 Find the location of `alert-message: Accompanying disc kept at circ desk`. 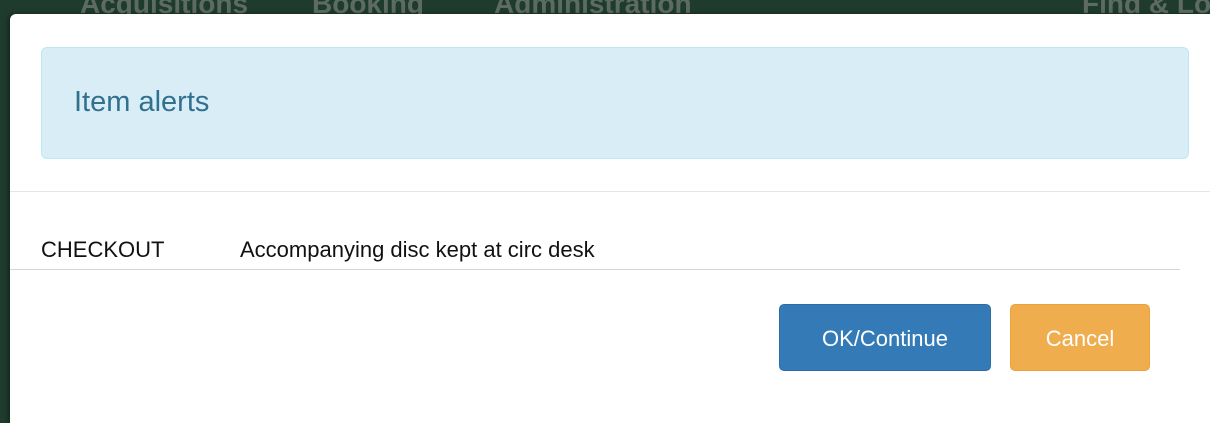

alert-message: Accompanying disc kept at circ desk is located at coordinates (417, 249).